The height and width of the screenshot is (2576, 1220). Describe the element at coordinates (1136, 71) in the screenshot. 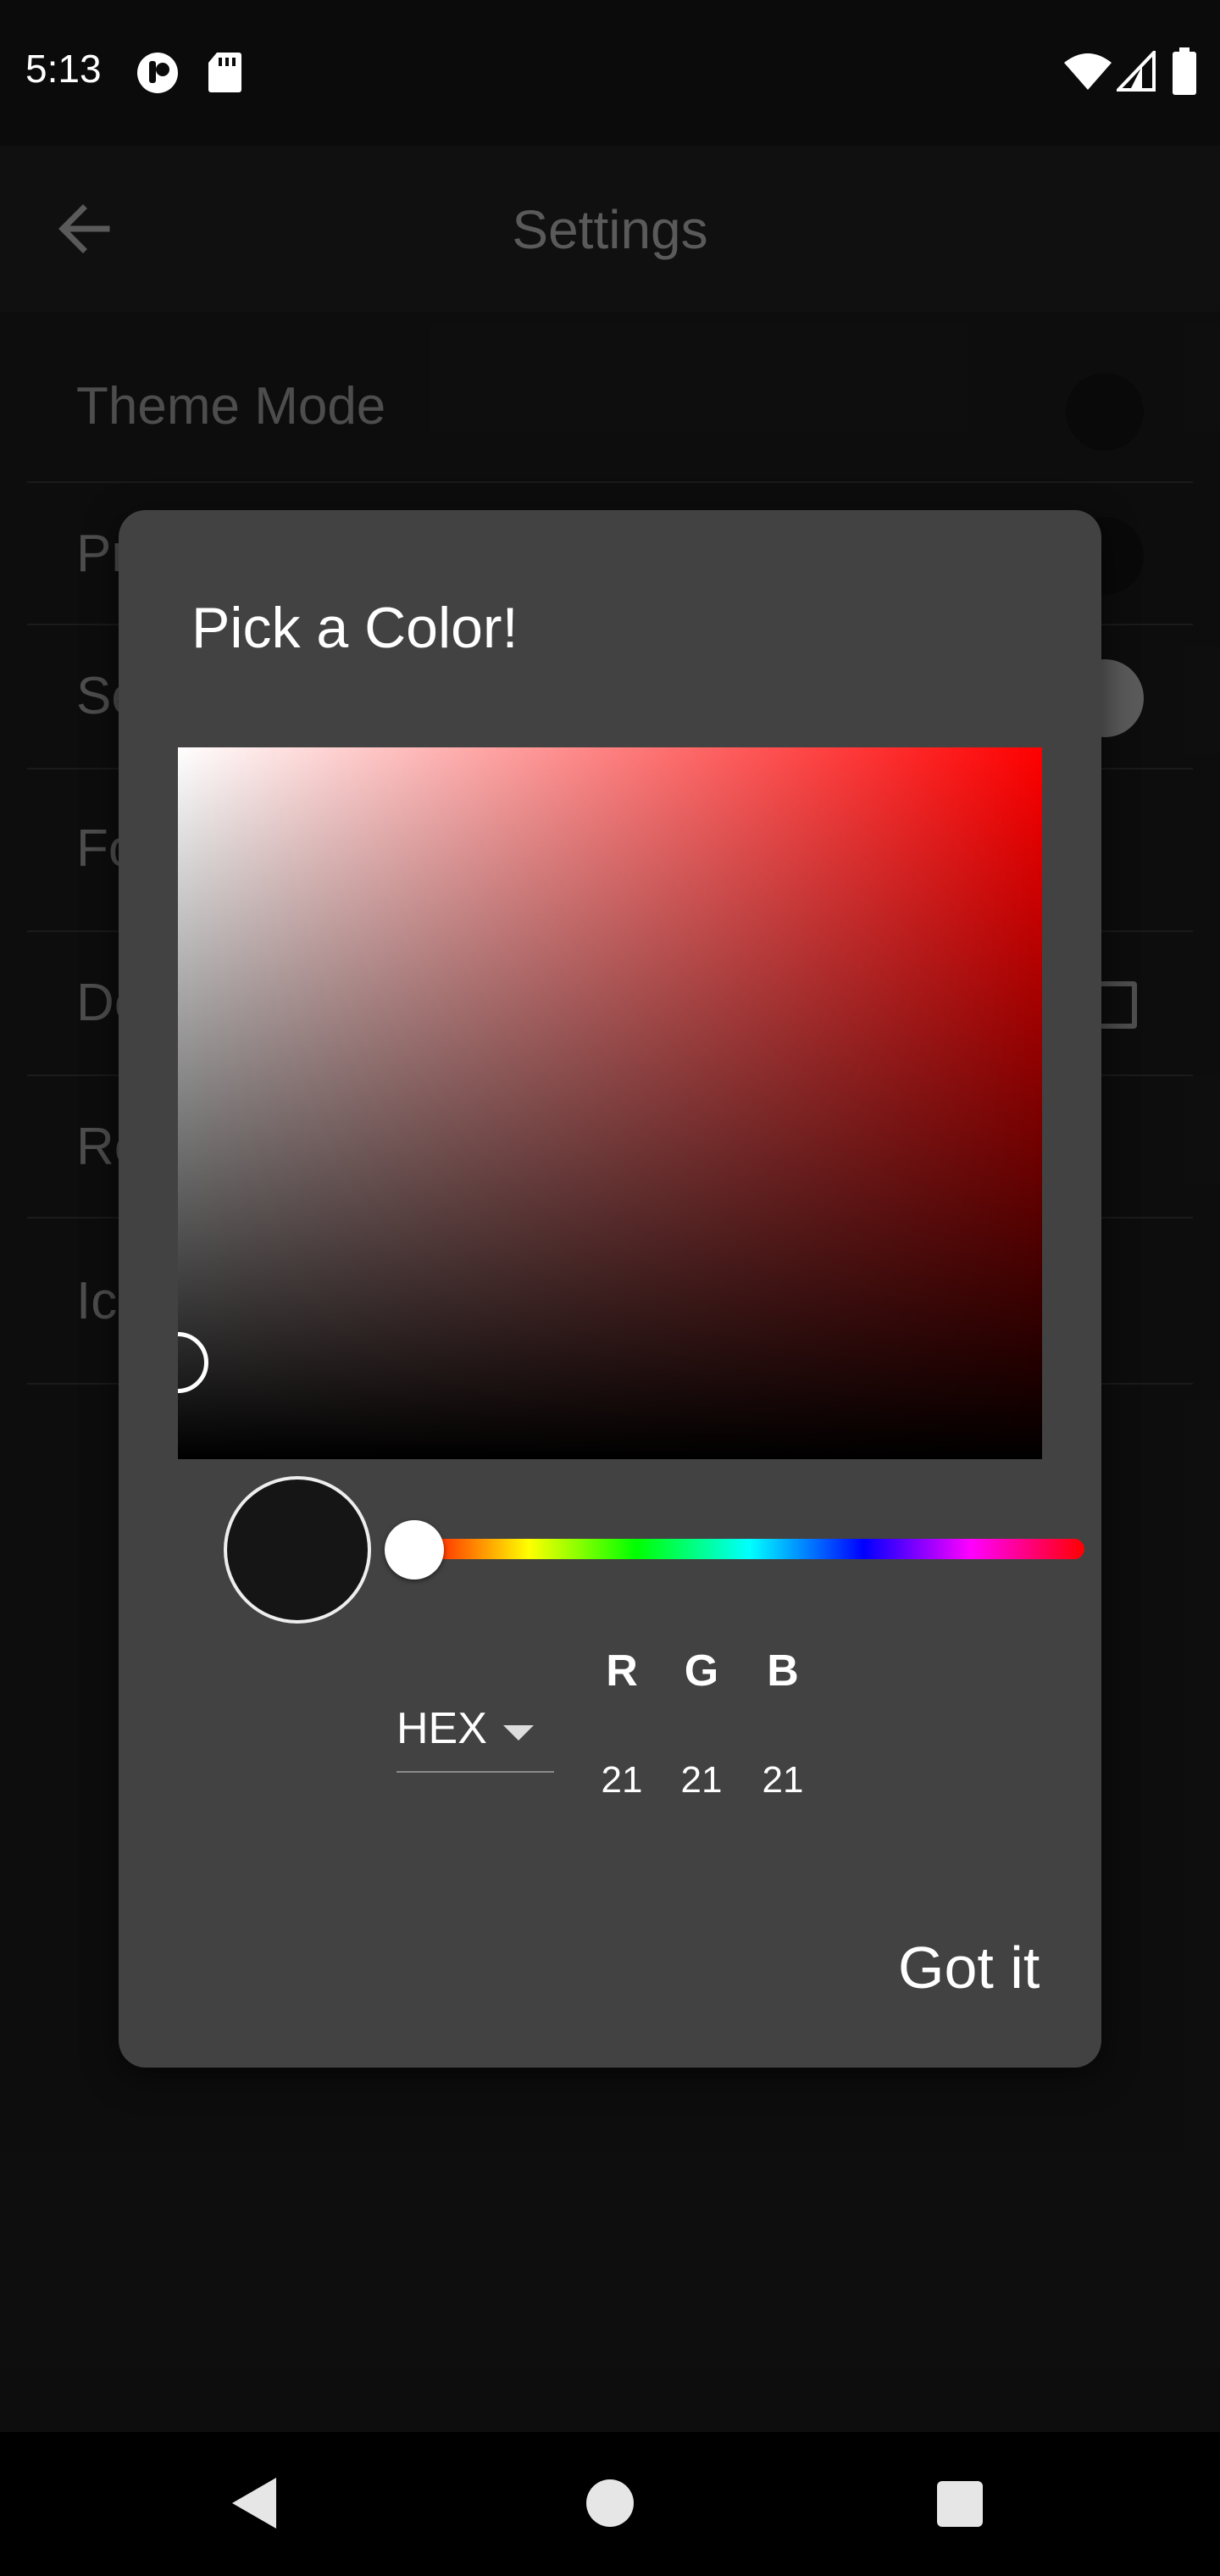

I see `cell-signal-icon` at that location.